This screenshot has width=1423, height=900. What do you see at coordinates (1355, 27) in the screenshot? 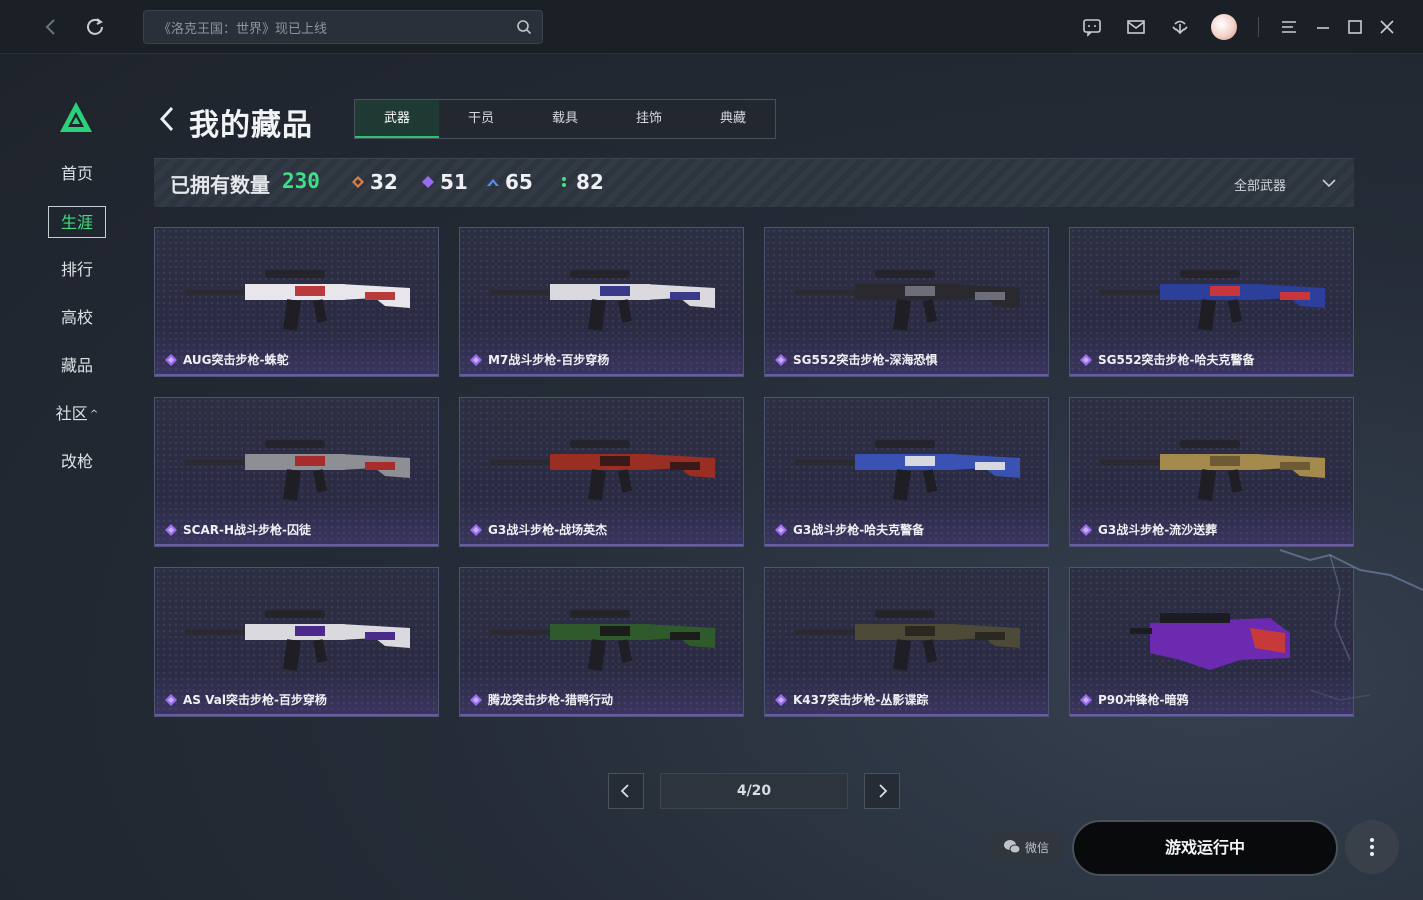
I see `maximize-icon` at bounding box center [1355, 27].